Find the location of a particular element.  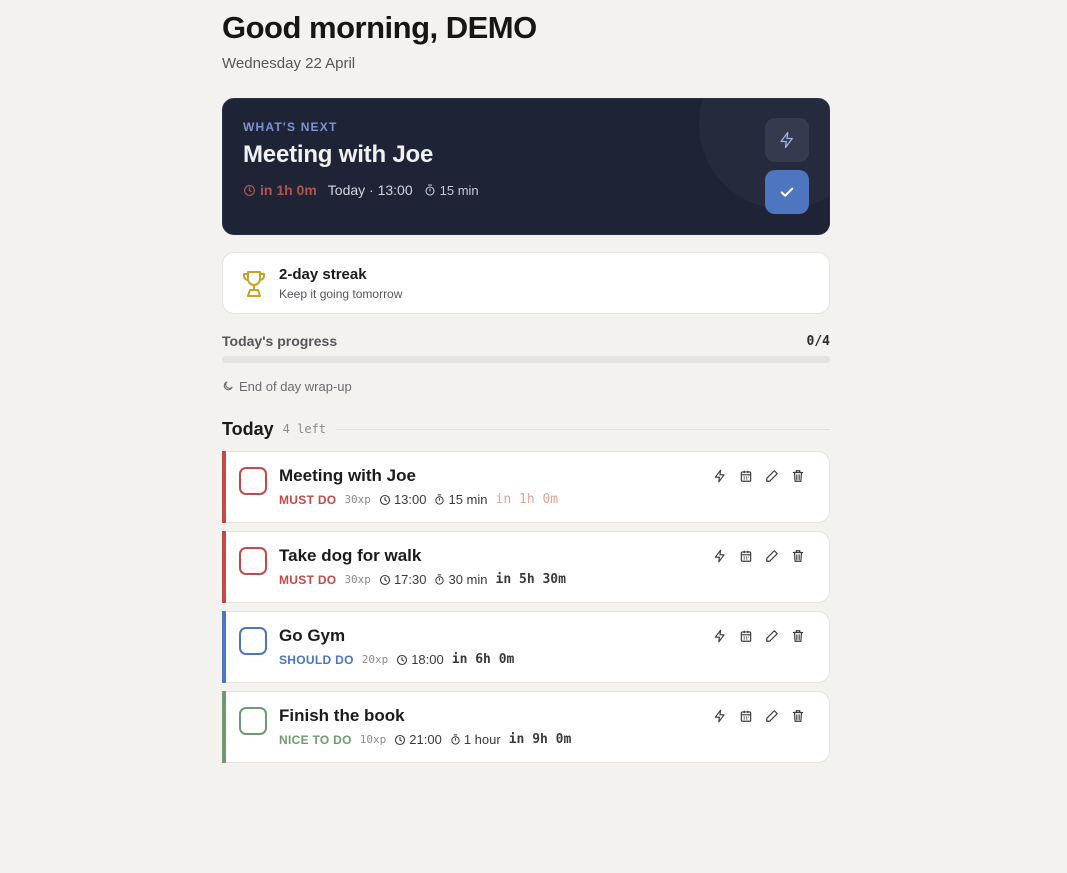

task-title: Meeting with Joe is located at coordinates (347, 475).